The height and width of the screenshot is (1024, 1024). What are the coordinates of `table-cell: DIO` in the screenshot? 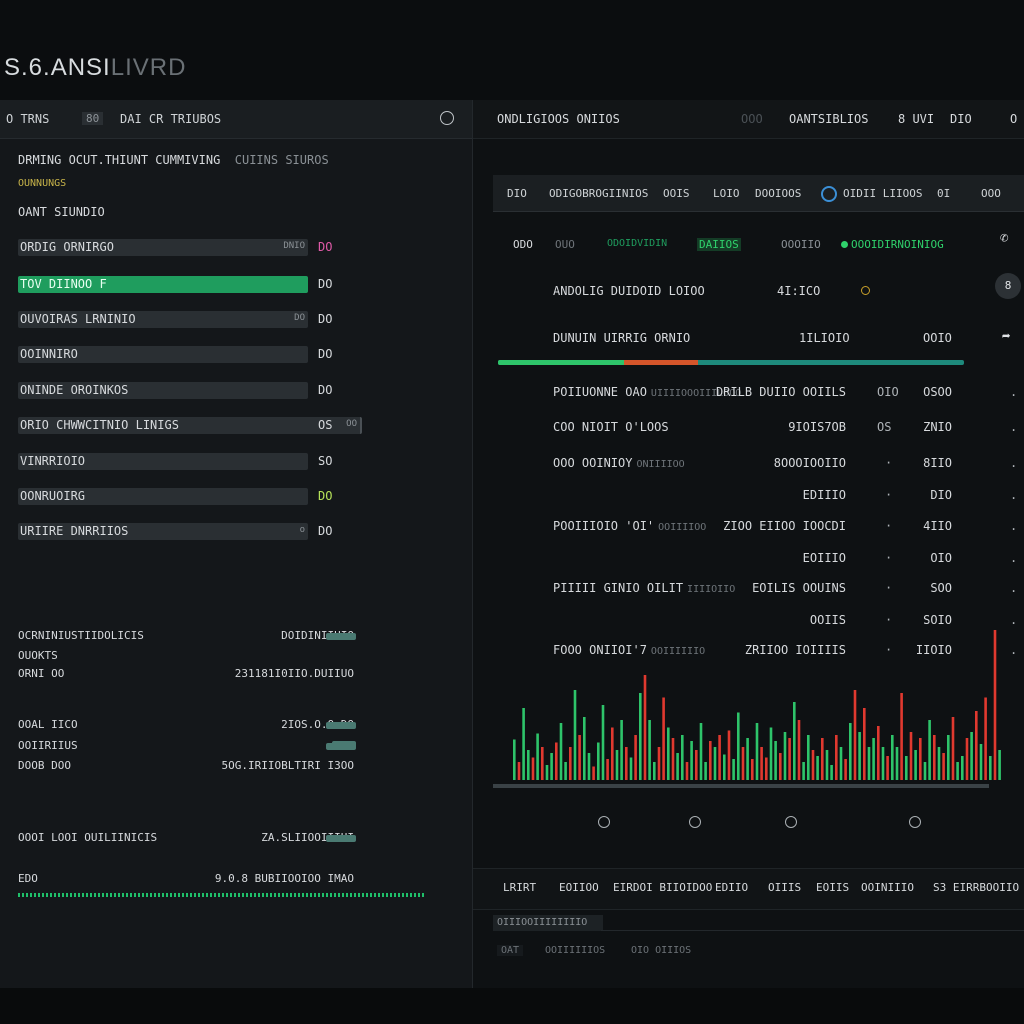 It's located at (941, 495).